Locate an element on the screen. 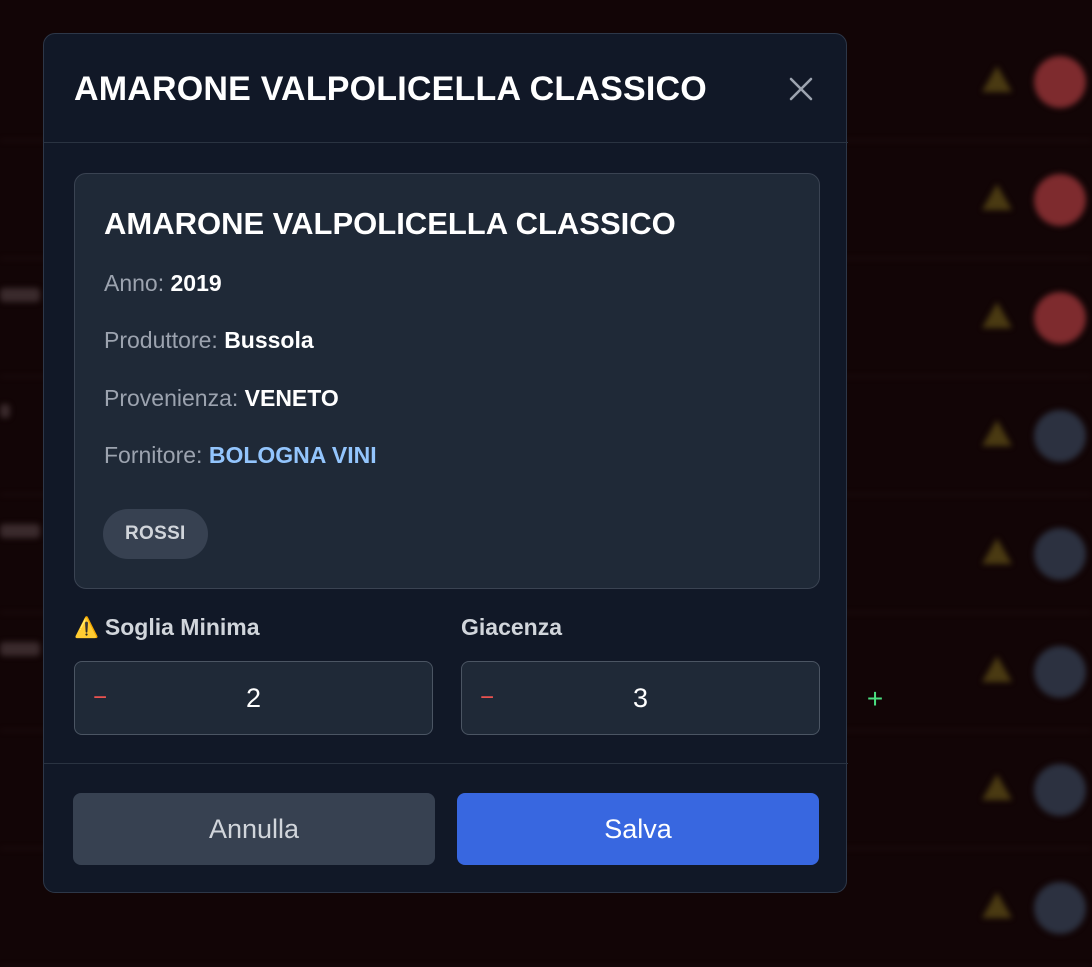  soglia-minima-value: 2 is located at coordinates (253, 698).